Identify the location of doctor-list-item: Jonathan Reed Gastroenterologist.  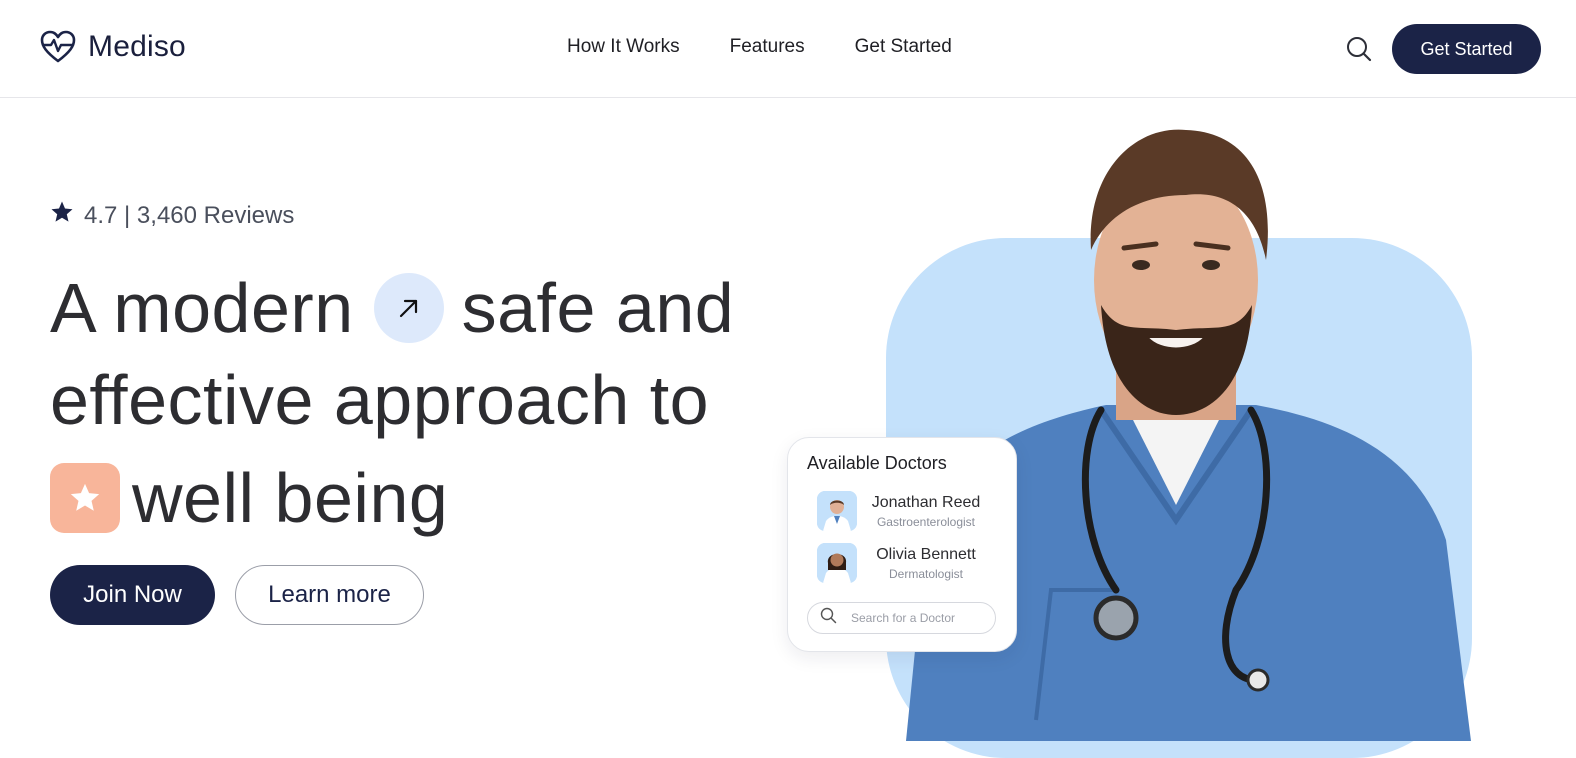
(899, 511).